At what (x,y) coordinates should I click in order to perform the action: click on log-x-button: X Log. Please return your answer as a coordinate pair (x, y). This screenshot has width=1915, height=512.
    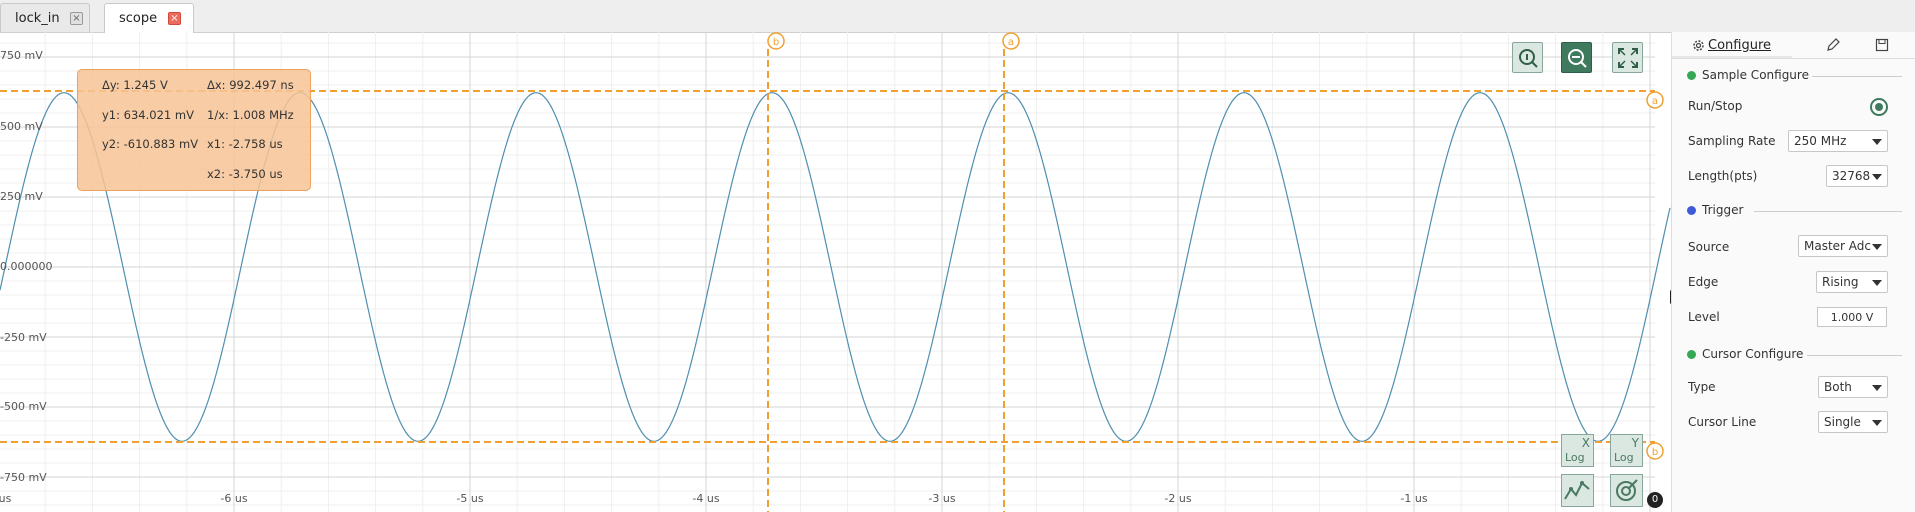
    Looking at the image, I should click on (1577, 450).